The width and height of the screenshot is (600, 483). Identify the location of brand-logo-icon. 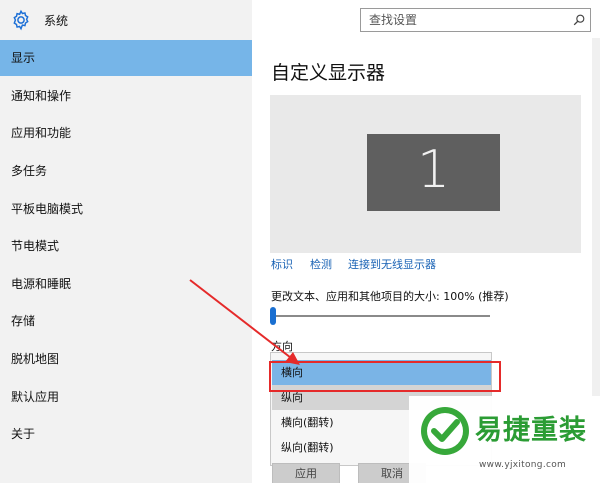
(445, 431).